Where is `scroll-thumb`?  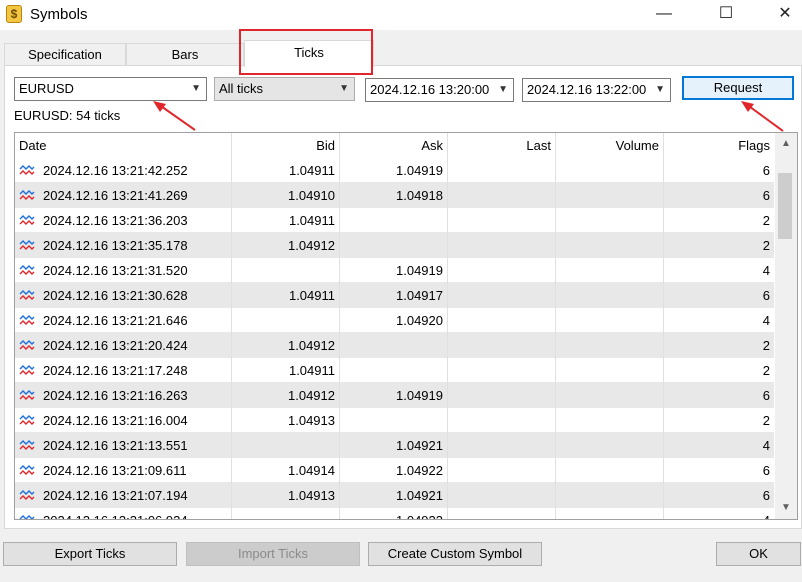
scroll-thumb is located at coordinates (785, 206).